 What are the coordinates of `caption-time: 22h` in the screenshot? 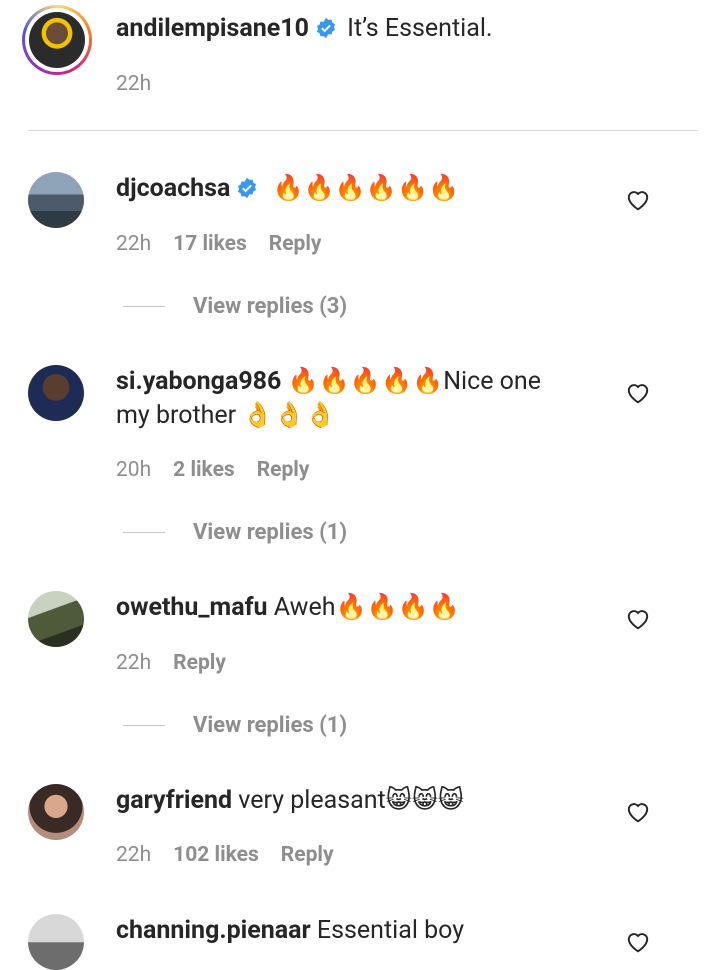 It's located at (134, 84).